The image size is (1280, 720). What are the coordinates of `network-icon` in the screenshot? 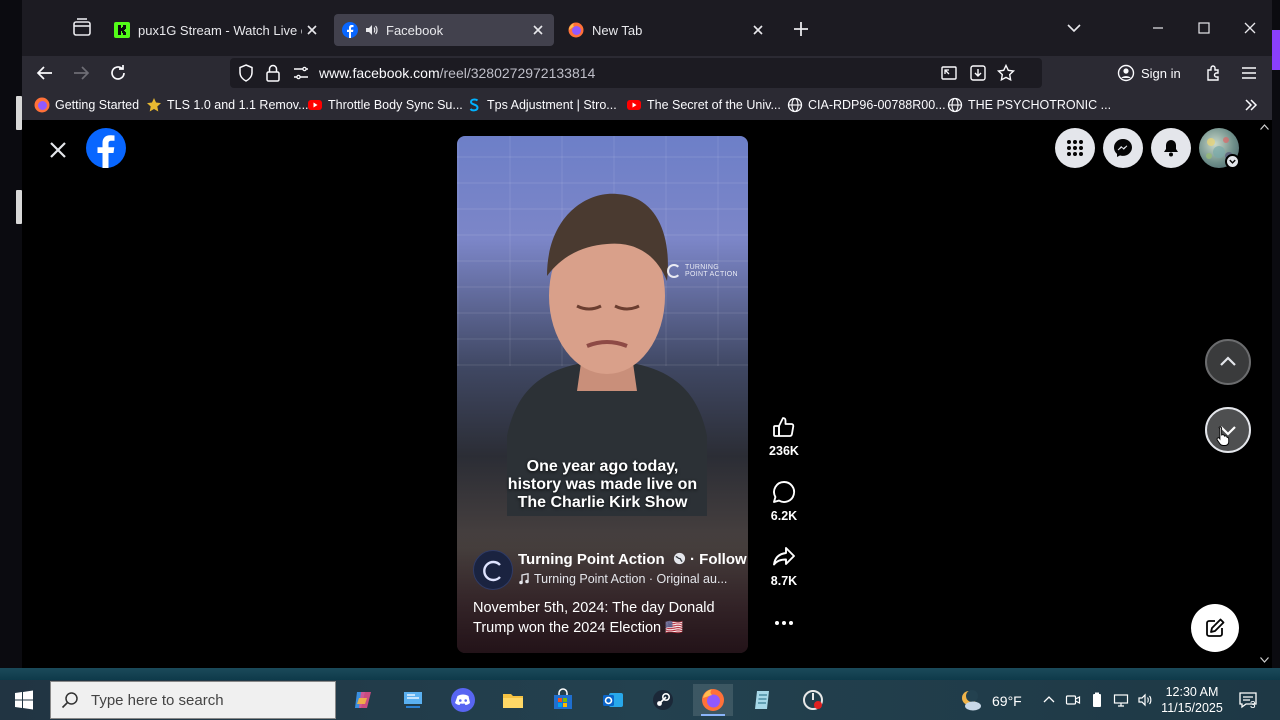 It's located at (1121, 700).